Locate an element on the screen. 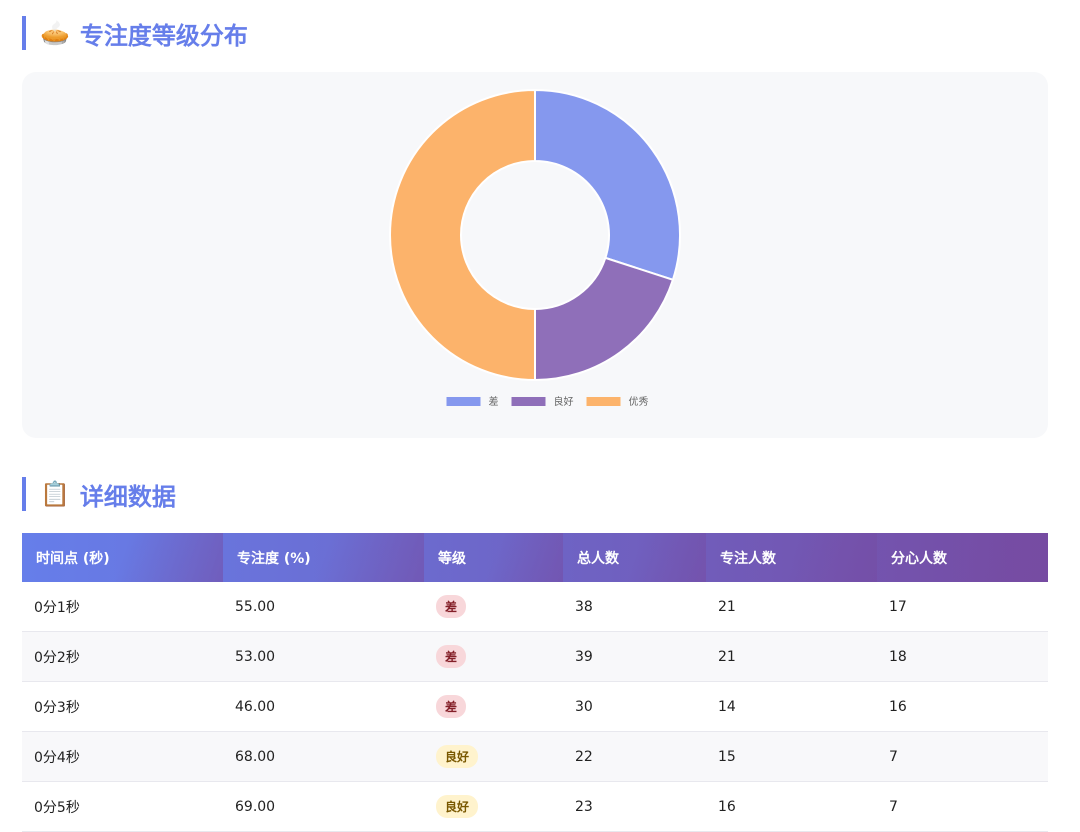  cell-focused: 16 is located at coordinates (791, 806).